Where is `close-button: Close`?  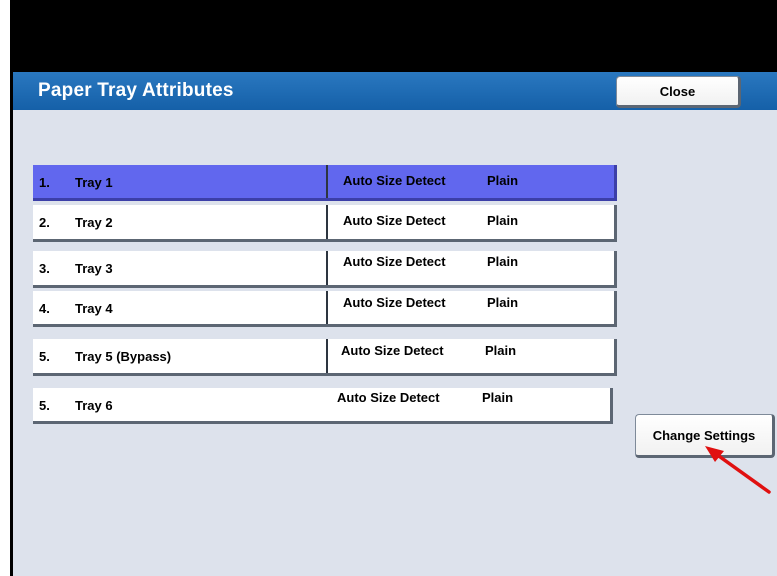 close-button: Close is located at coordinates (678, 92).